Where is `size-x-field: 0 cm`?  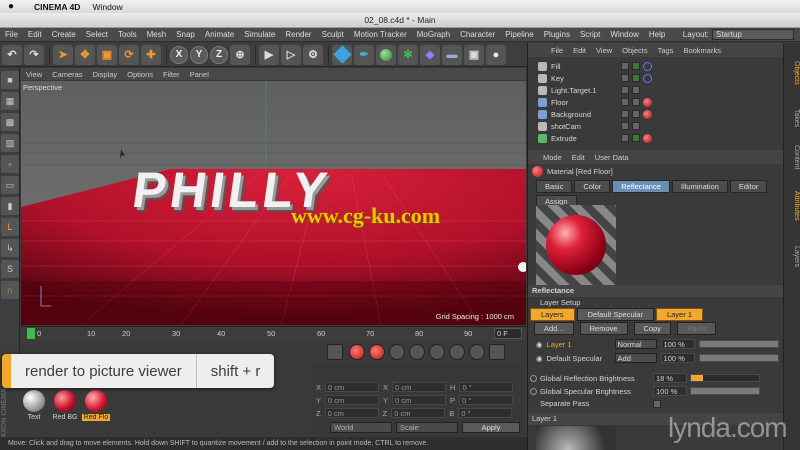 size-x-field: 0 cm is located at coordinates (419, 387).